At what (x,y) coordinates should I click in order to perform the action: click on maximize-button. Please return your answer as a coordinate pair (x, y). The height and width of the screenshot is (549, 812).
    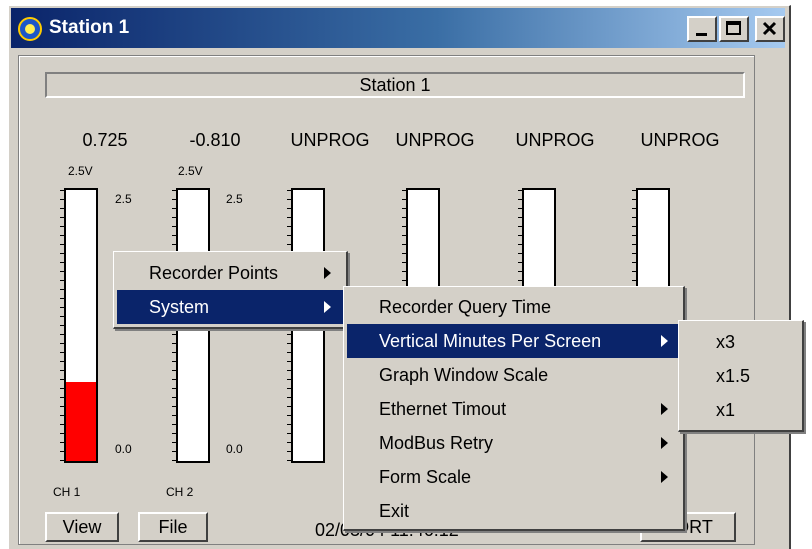
    Looking at the image, I should click on (734, 29).